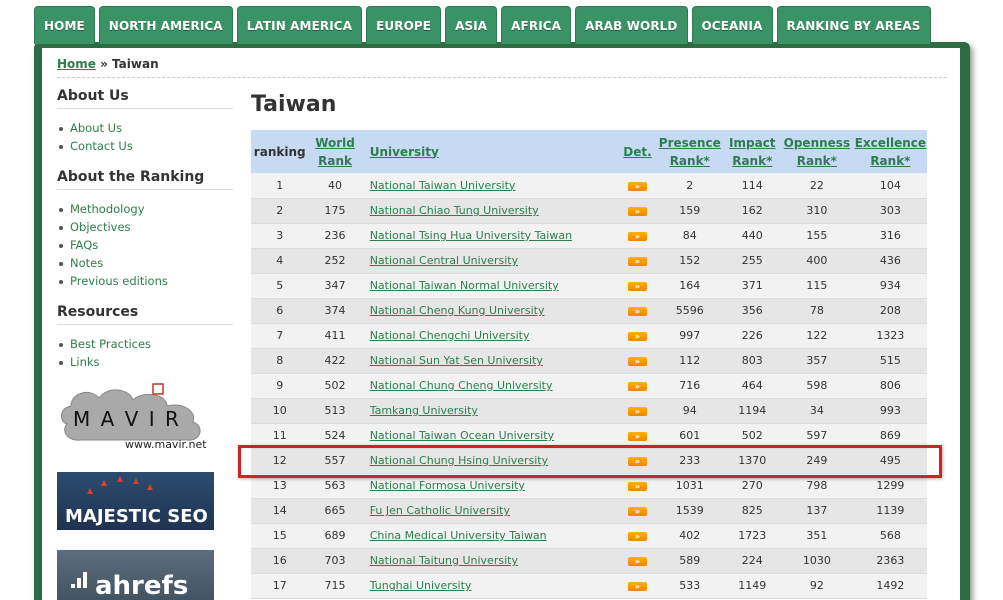 The height and width of the screenshot is (600, 1003). What do you see at coordinates (816, 560) in the screenshot?
I see `cell-openness: 1030` at bounding box center [816, 560].